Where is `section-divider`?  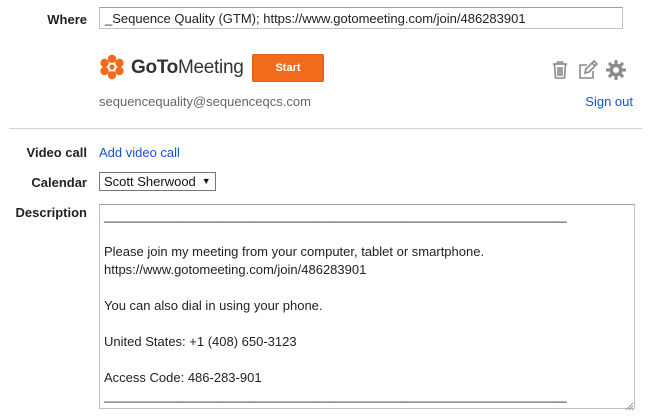
section-divider is located at coordinates (325, 128).